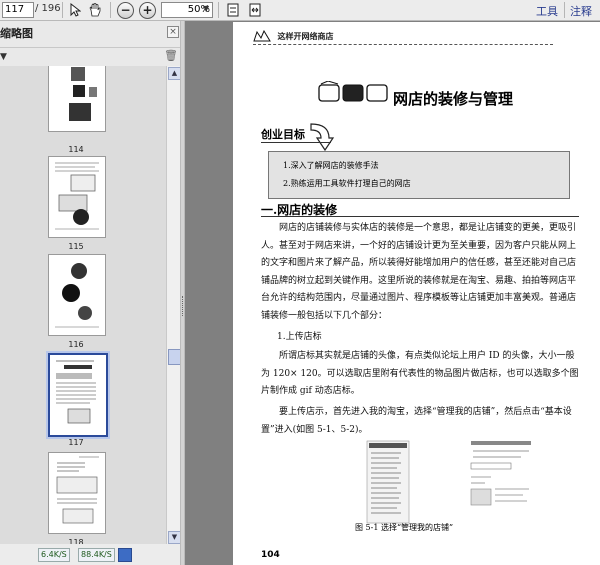  I want to click on thumbnail-page-current, so click(78, 395).